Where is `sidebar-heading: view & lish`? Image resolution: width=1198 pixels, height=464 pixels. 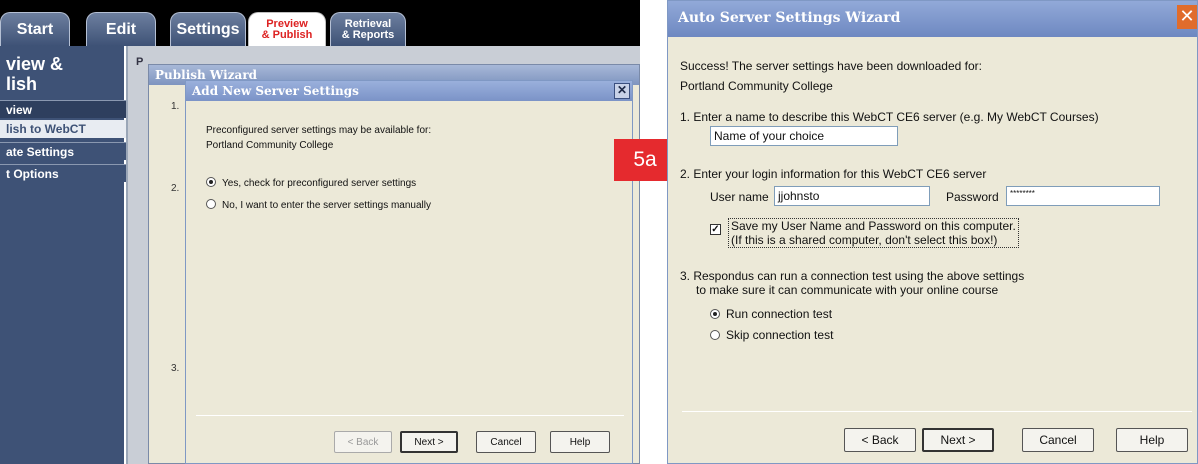
sidebar-heading: view & lish is located at coordinates (34, 74).